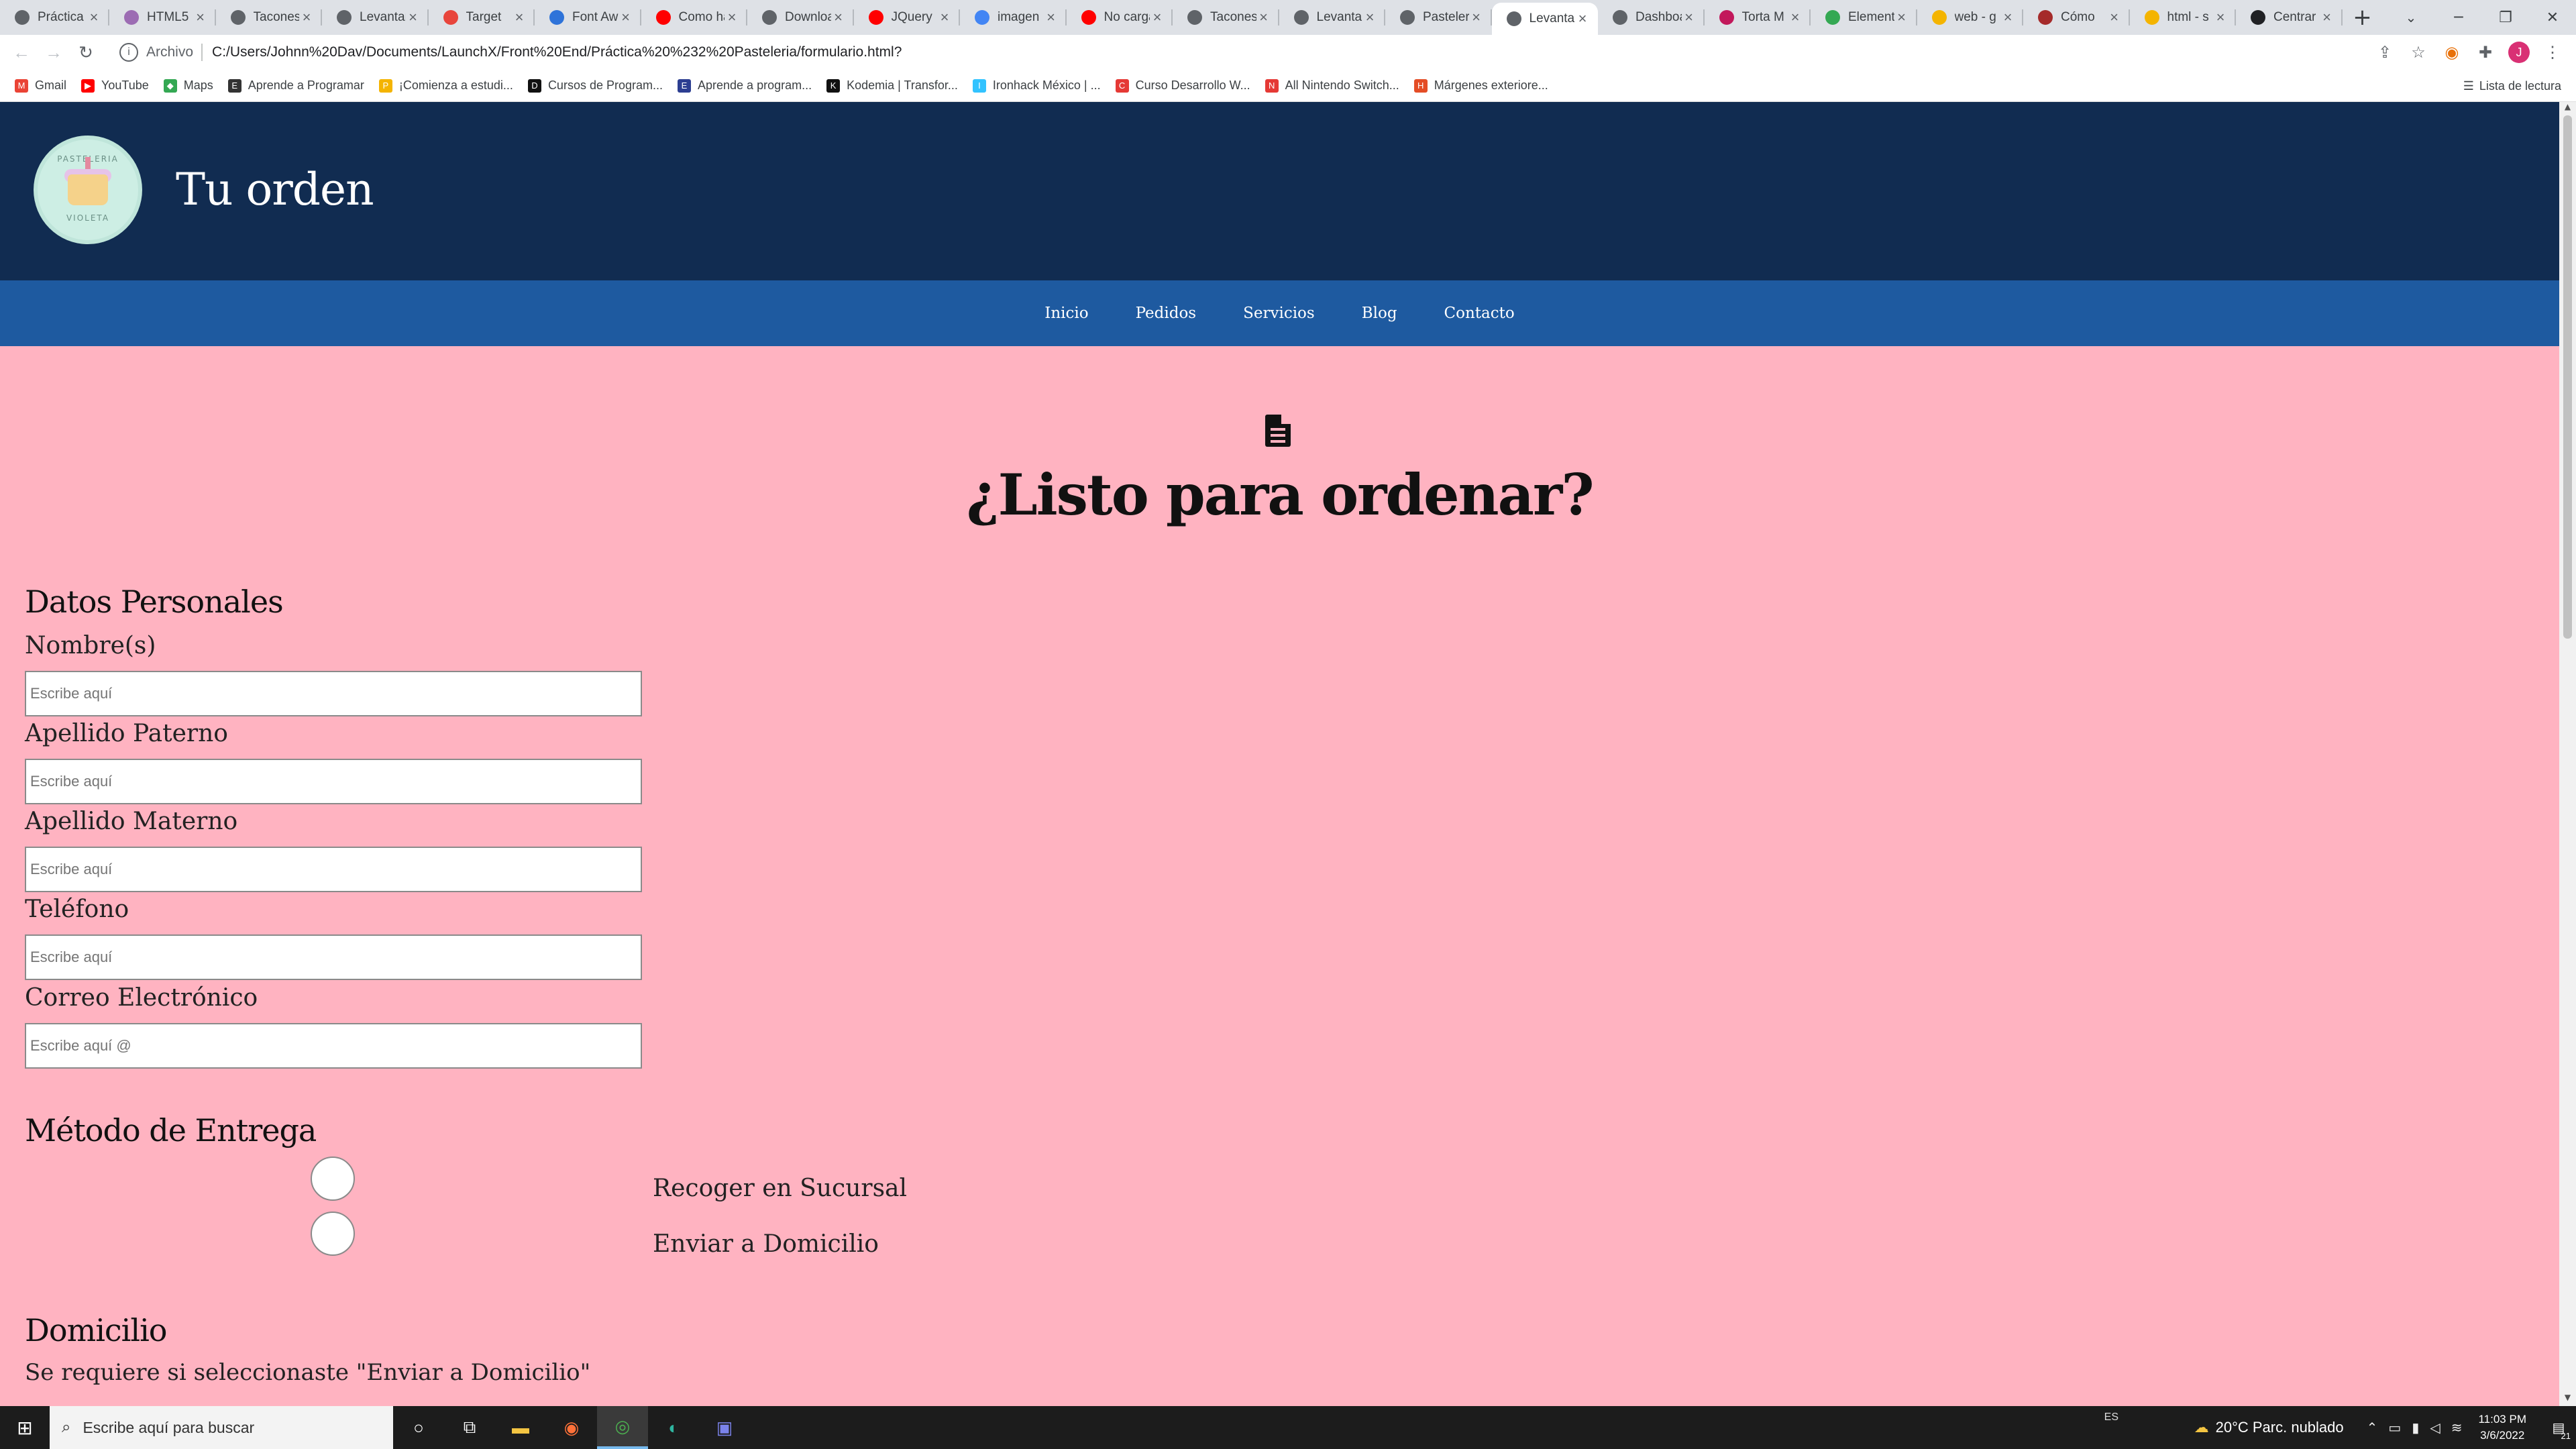 The height and width of the screenshot is (1449, 2576). What do you see at coordinates (2372, 1427) in the screenshot?
I see `show-hidden-icons-icon: ⌃` at bounding box center [2372, 1427].